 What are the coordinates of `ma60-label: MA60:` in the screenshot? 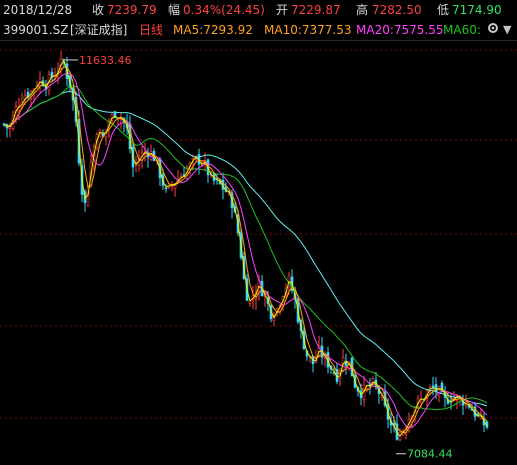 It's located at (462, 30).